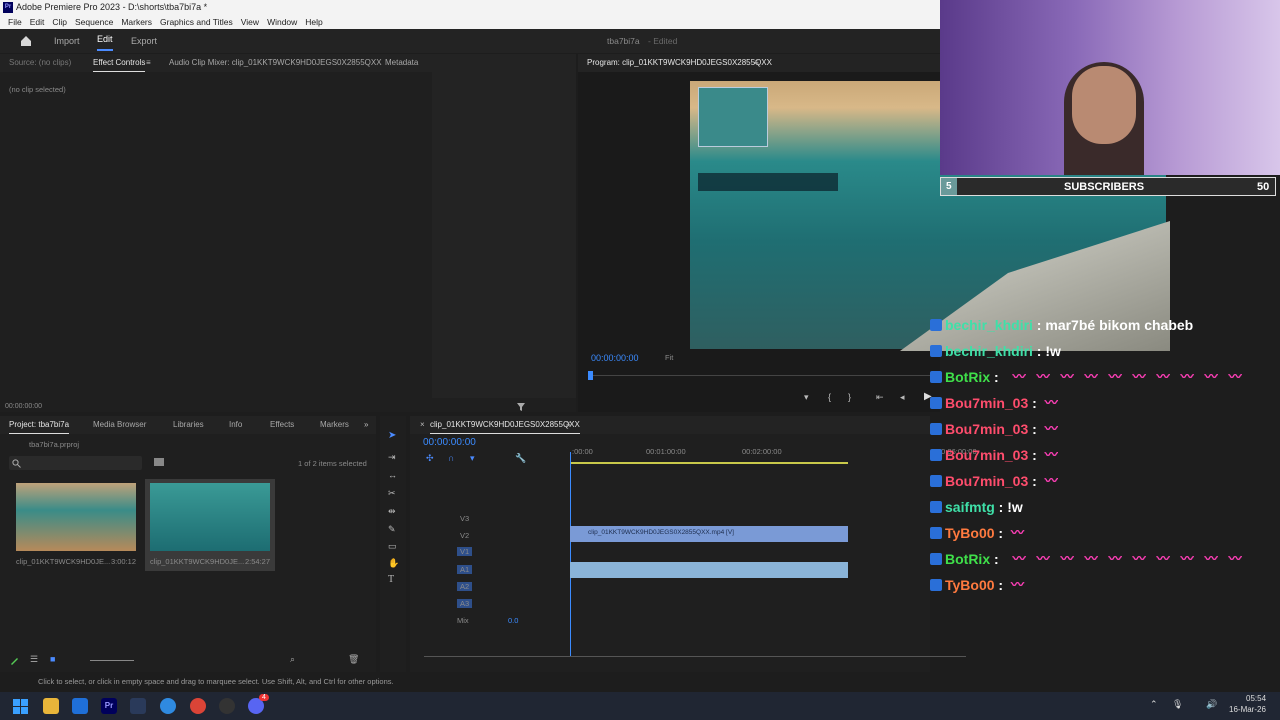 The image size is (1280, 720). I want to click on tab-effects: Effects, so click(282, 425).